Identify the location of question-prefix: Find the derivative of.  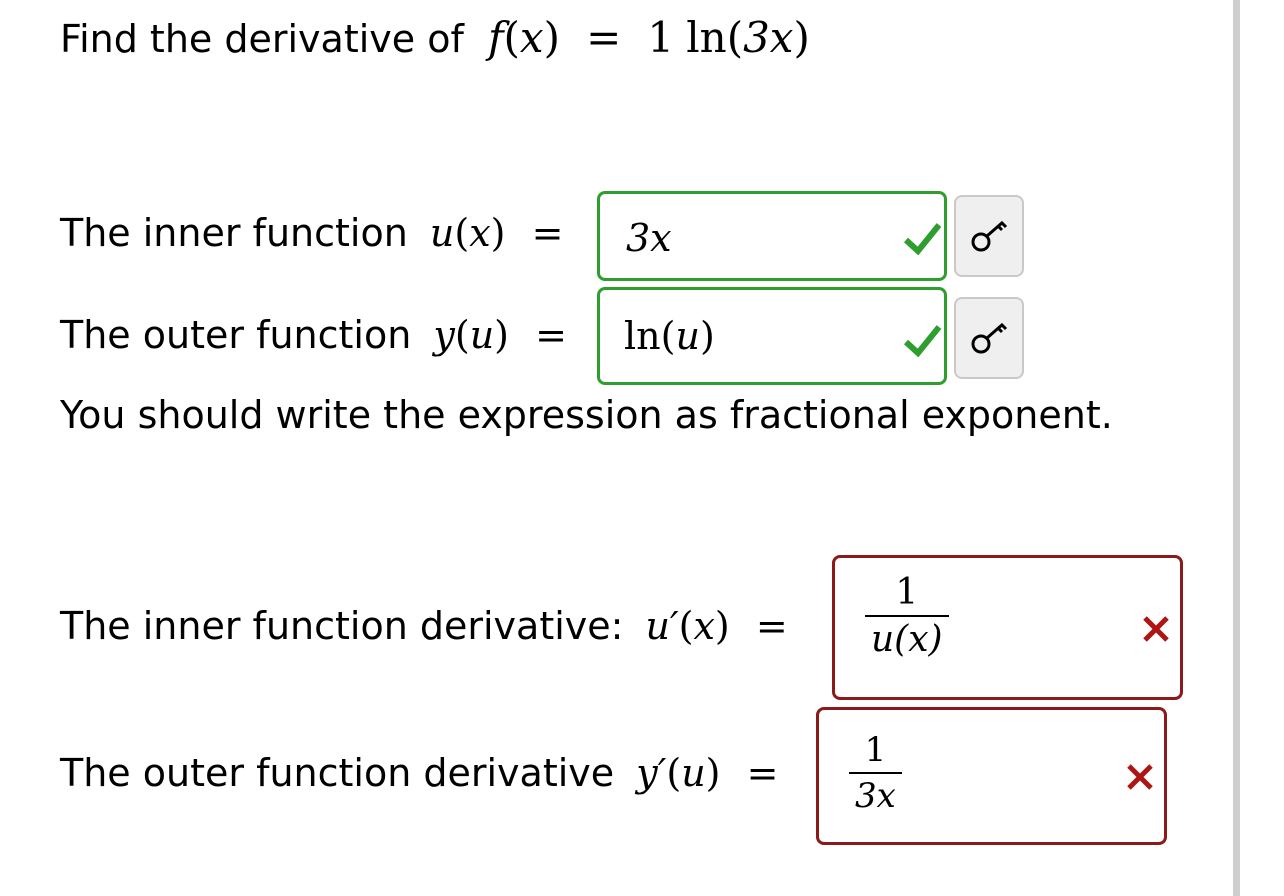
(262, 39).